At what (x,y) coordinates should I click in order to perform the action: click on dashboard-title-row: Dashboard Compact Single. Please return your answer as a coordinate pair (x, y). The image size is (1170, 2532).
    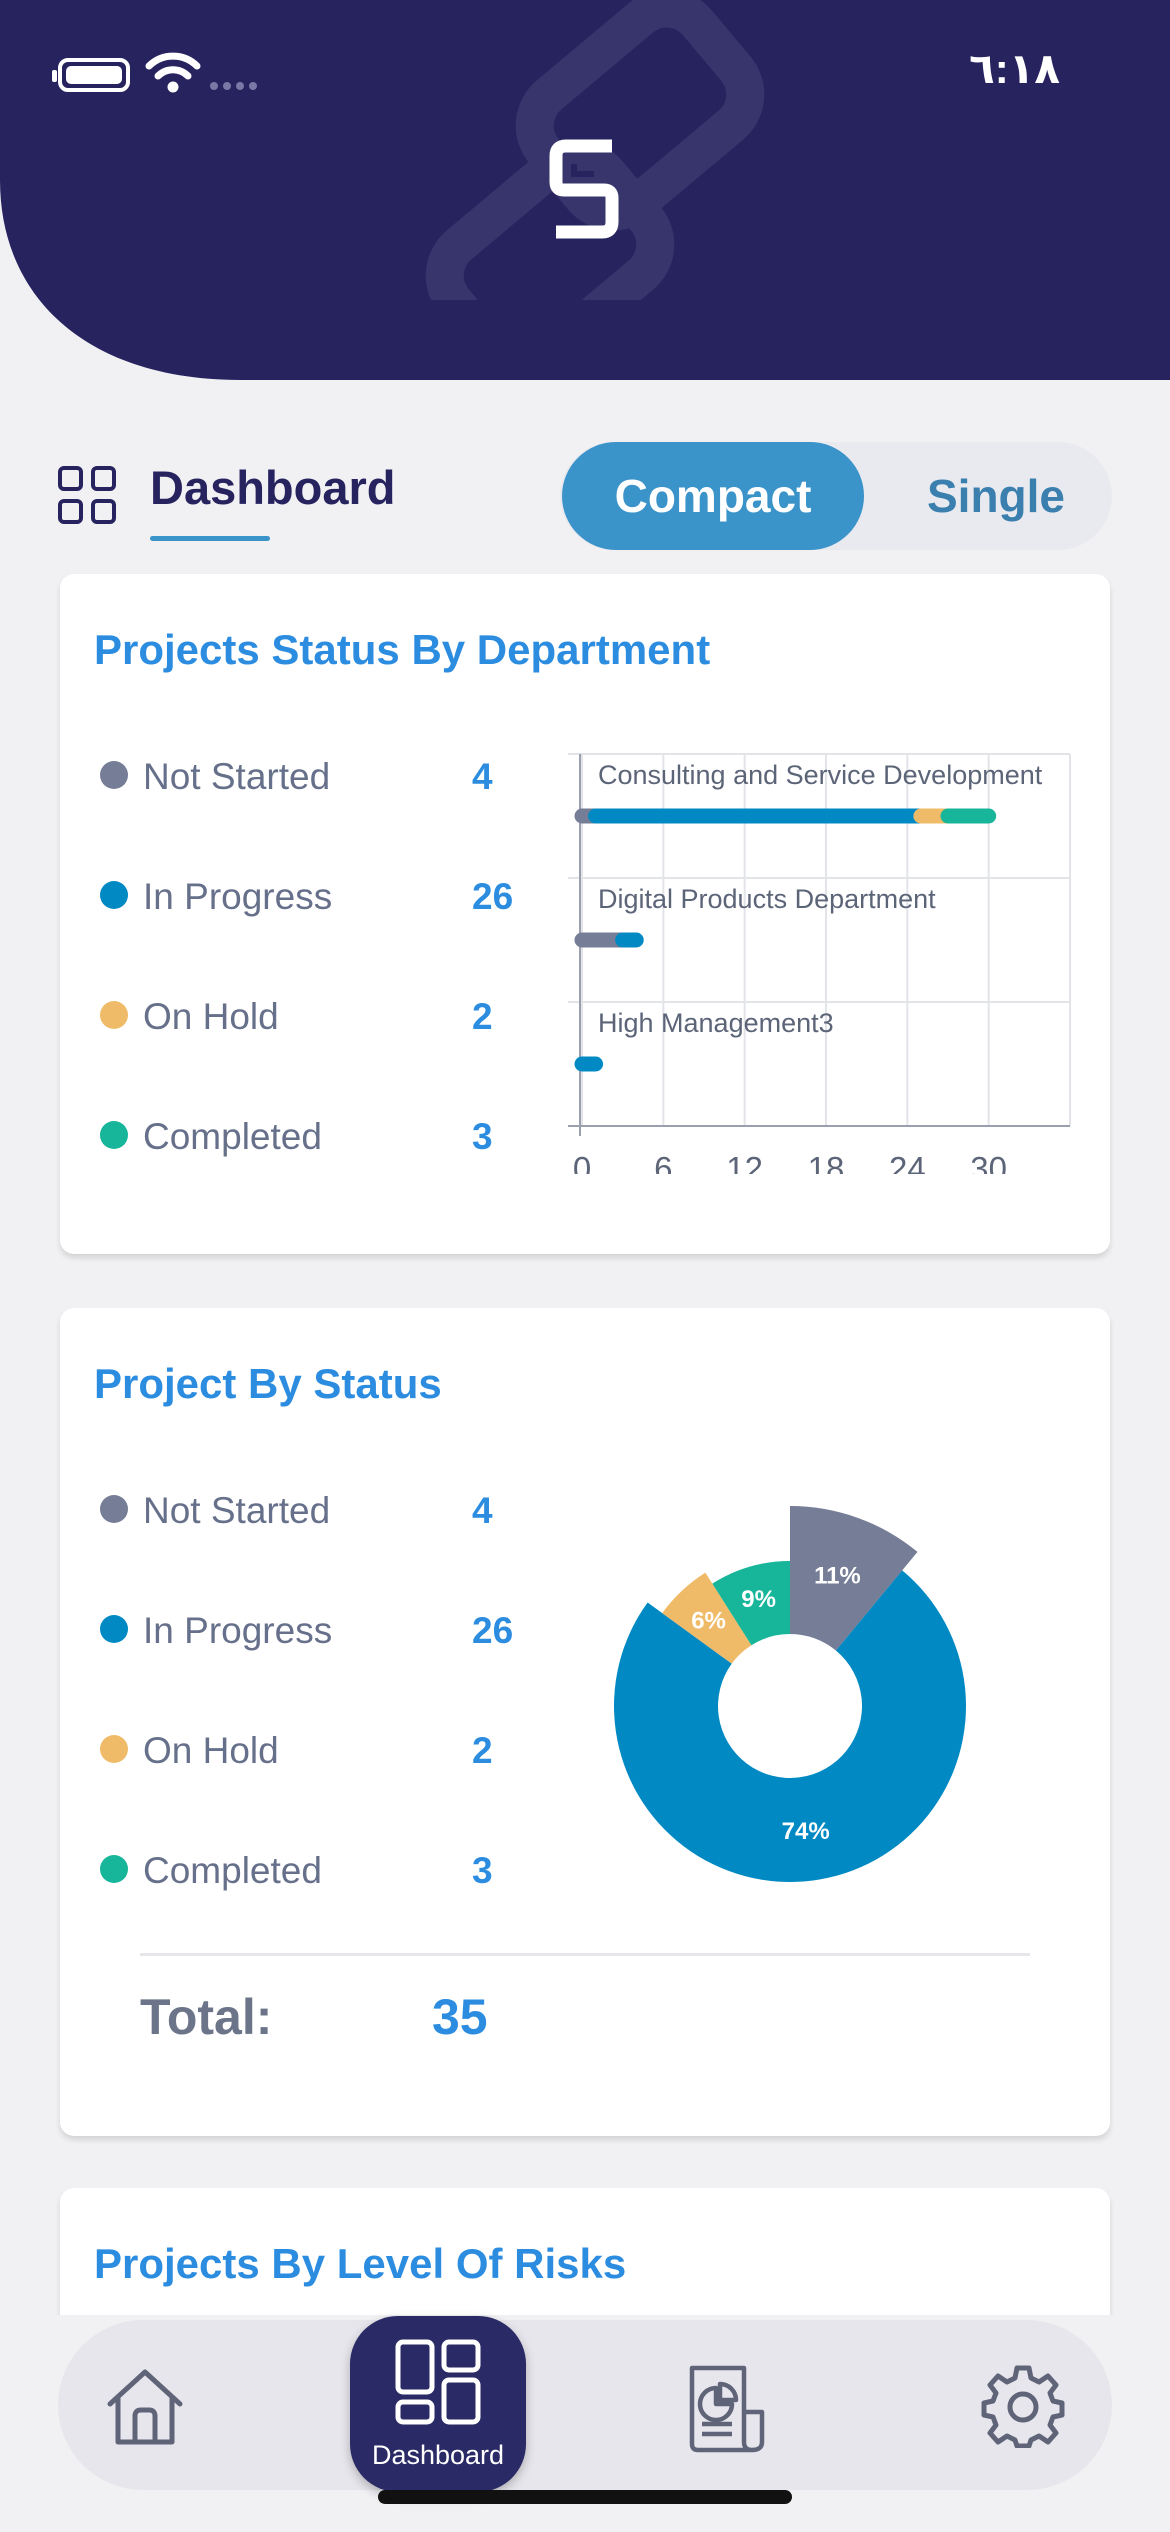
    Looking at the image, I should click on (585, 495).